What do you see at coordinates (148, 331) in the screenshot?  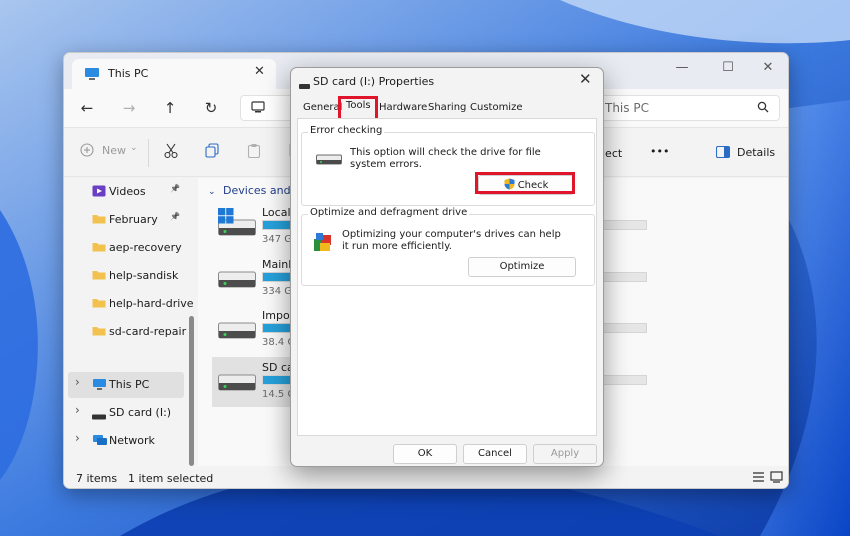 I see `sidebar-item-label: sd-card-repair` at bounding box center [148, 331].